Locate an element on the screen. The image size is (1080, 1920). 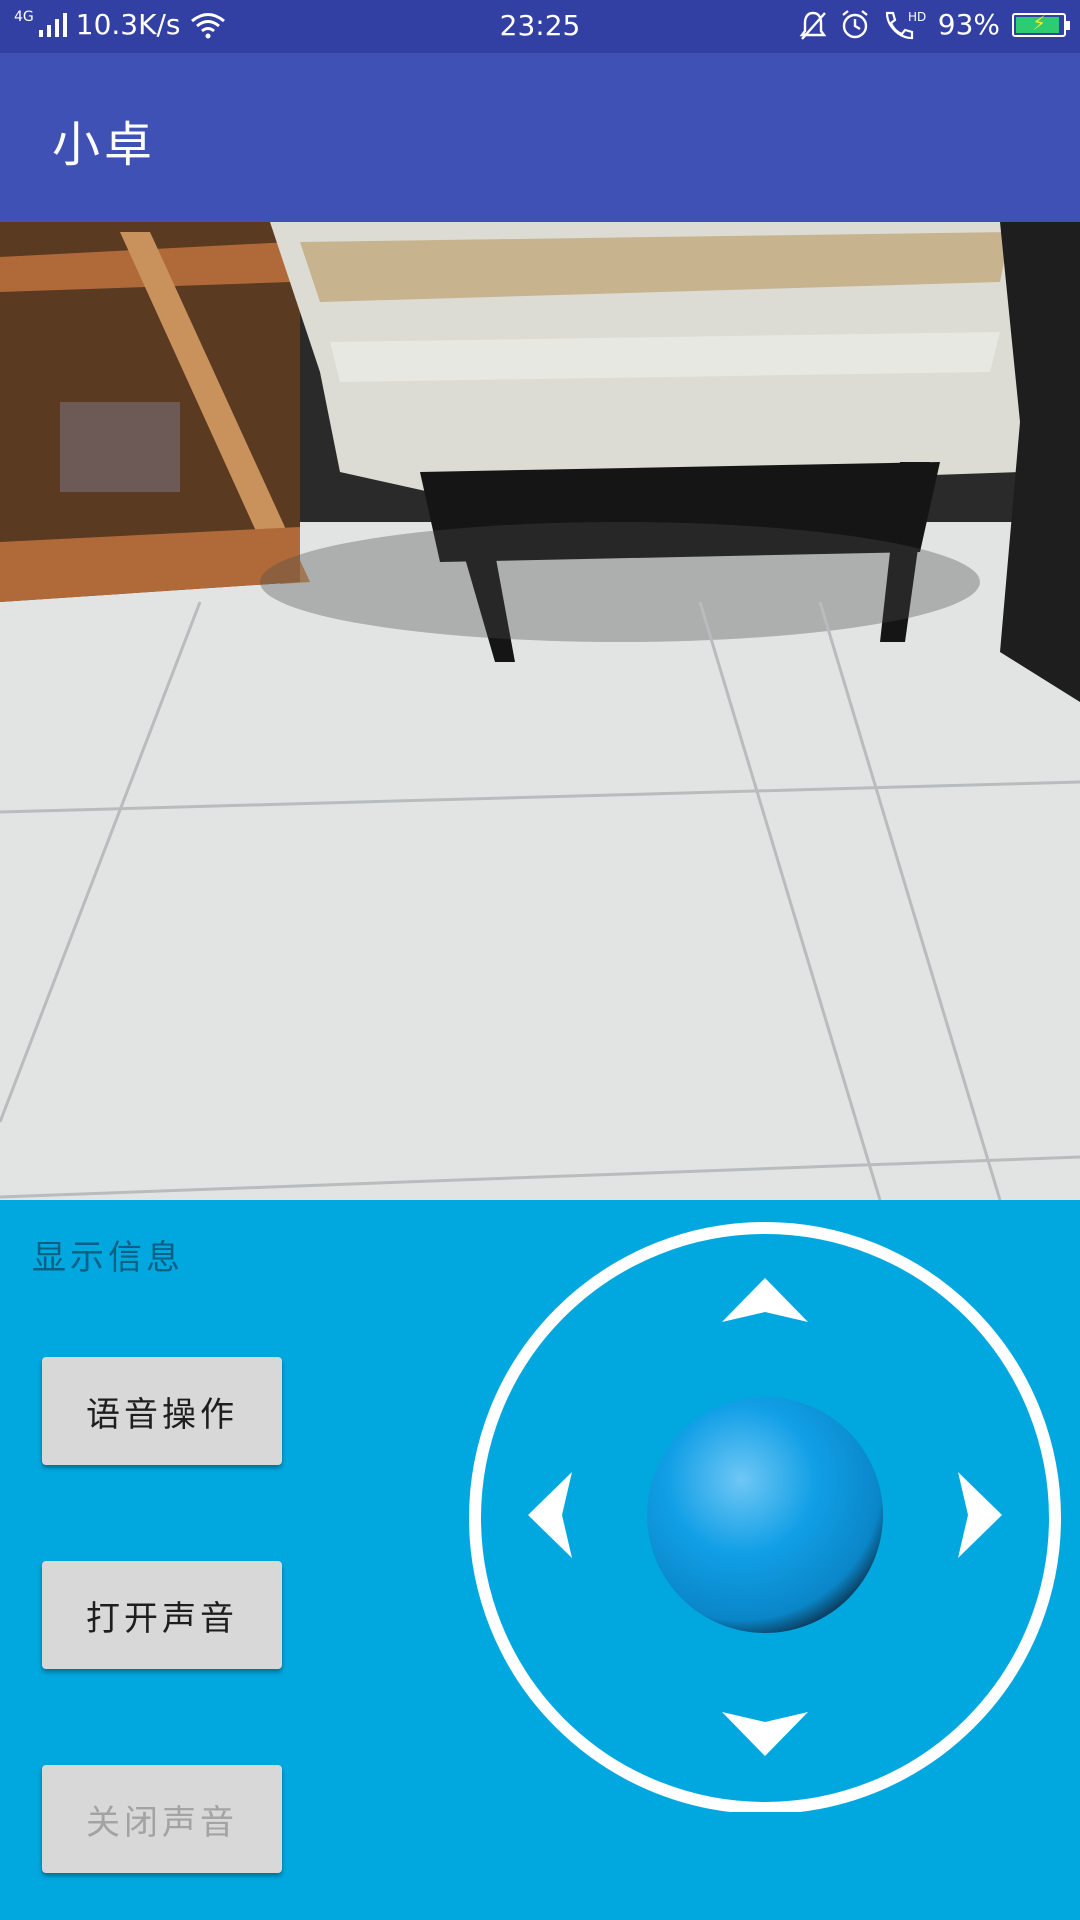
joystick-knob is located at coordinates (765, 1515).